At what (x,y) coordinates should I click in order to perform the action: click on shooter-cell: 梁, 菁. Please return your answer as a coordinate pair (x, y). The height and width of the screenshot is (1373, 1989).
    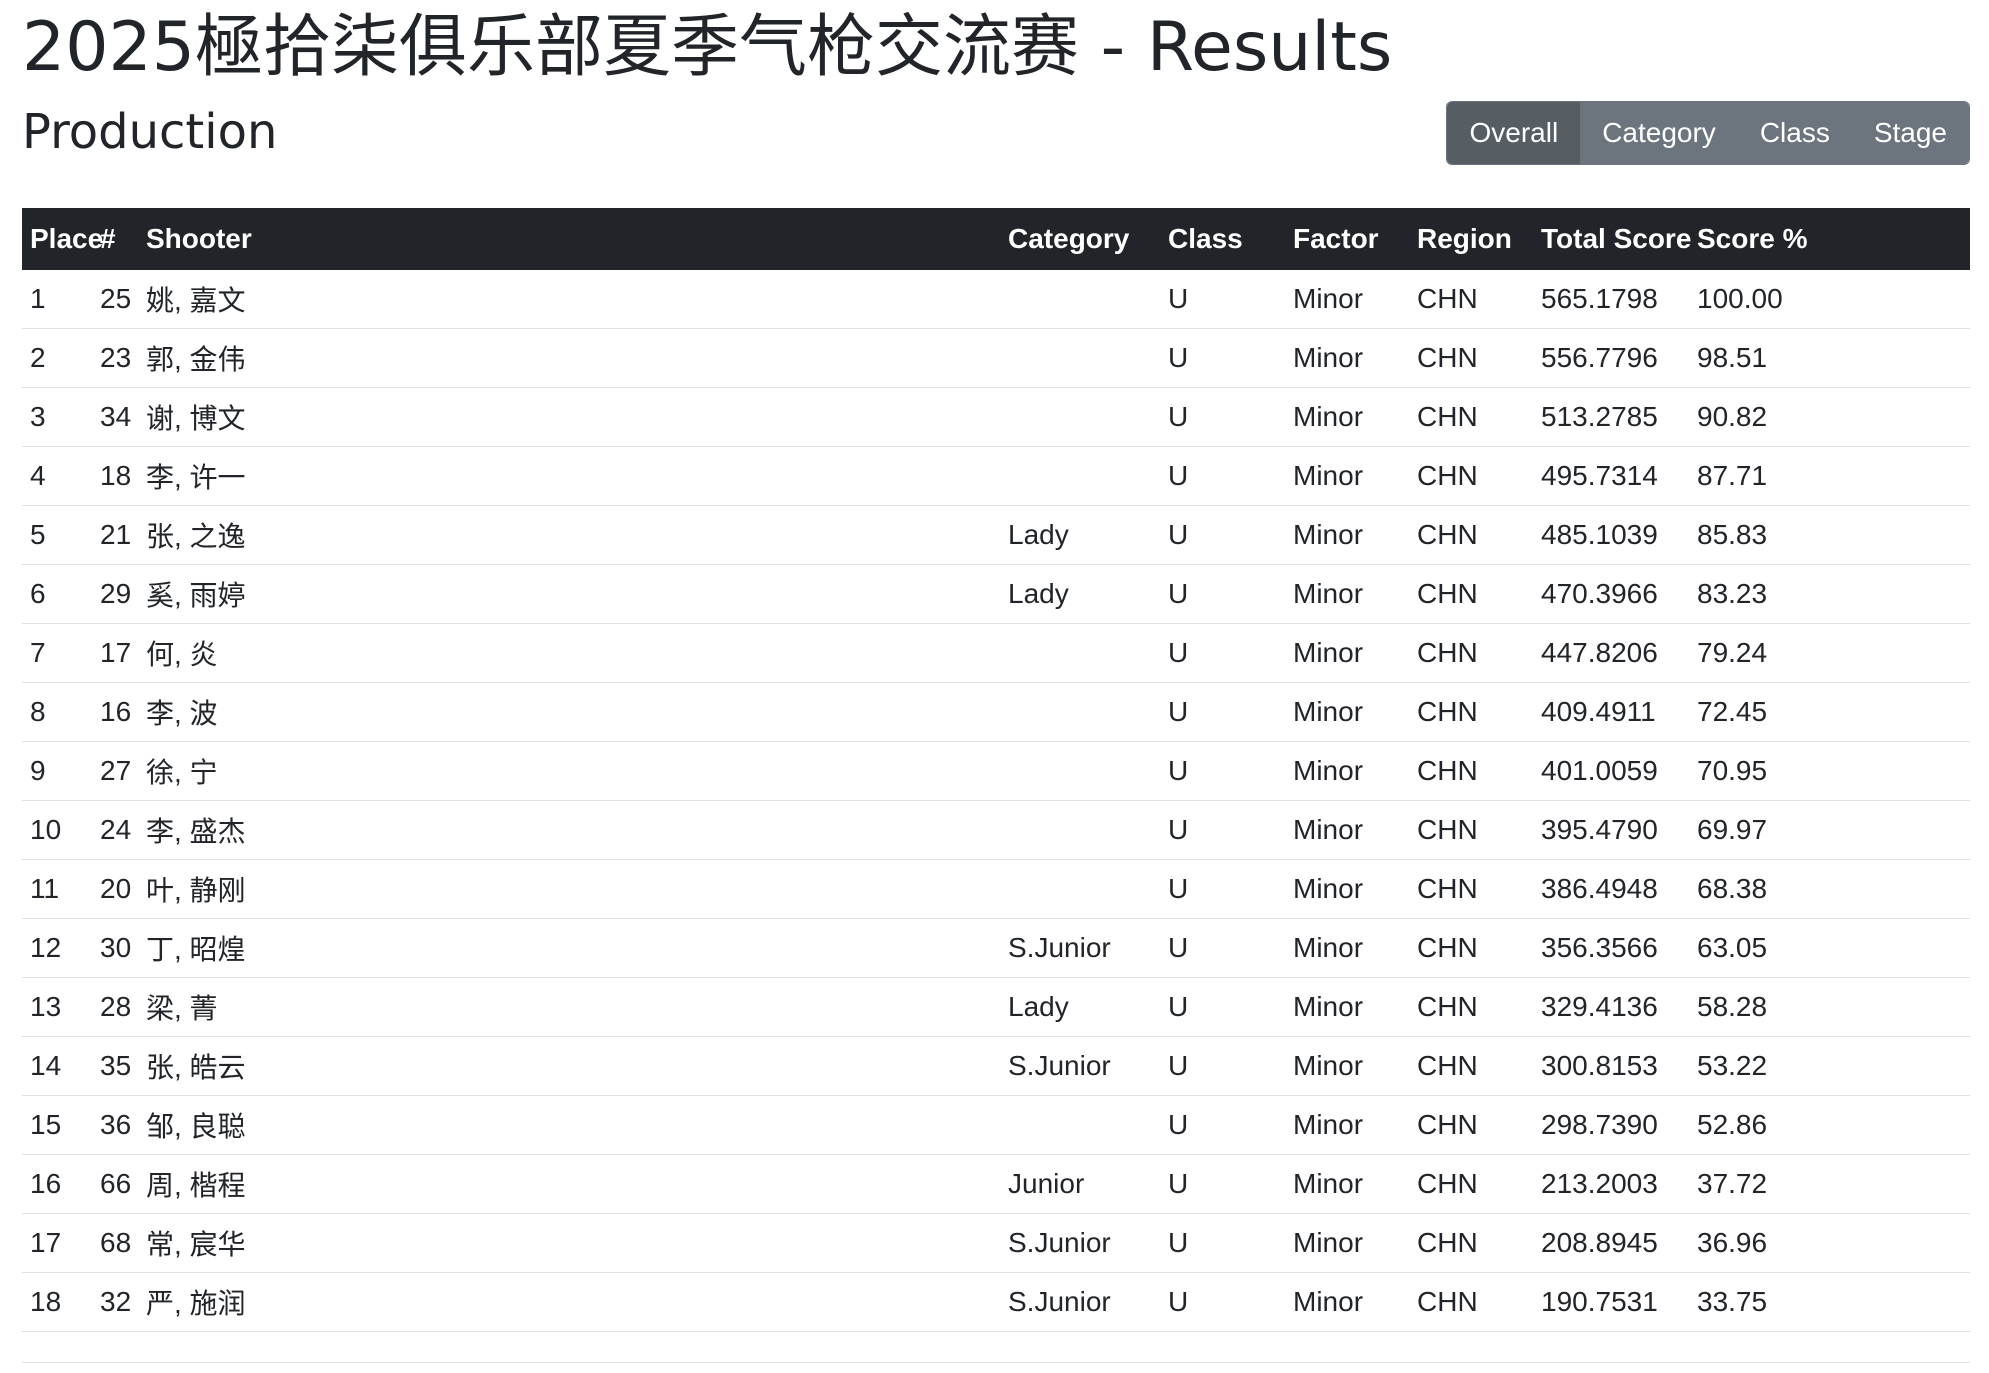
    Looking at the image, I should click on (569, 1007).